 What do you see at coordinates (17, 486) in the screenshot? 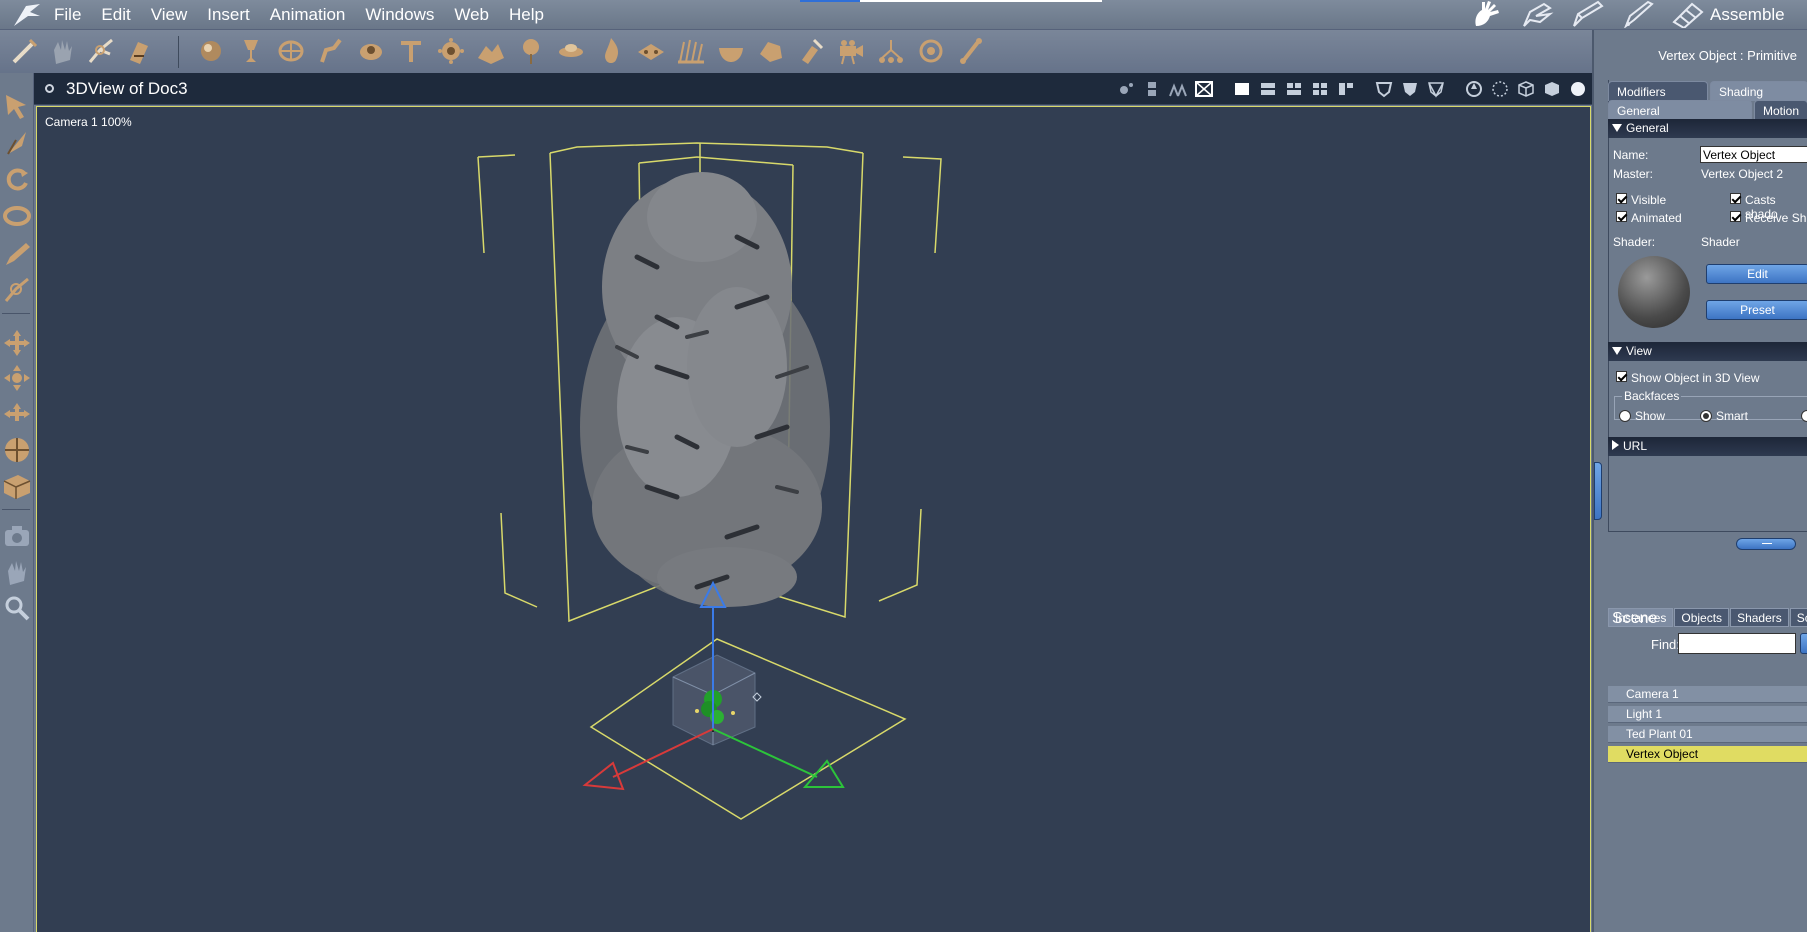
I see `box-view-icon` at bounding box center [17, 486].